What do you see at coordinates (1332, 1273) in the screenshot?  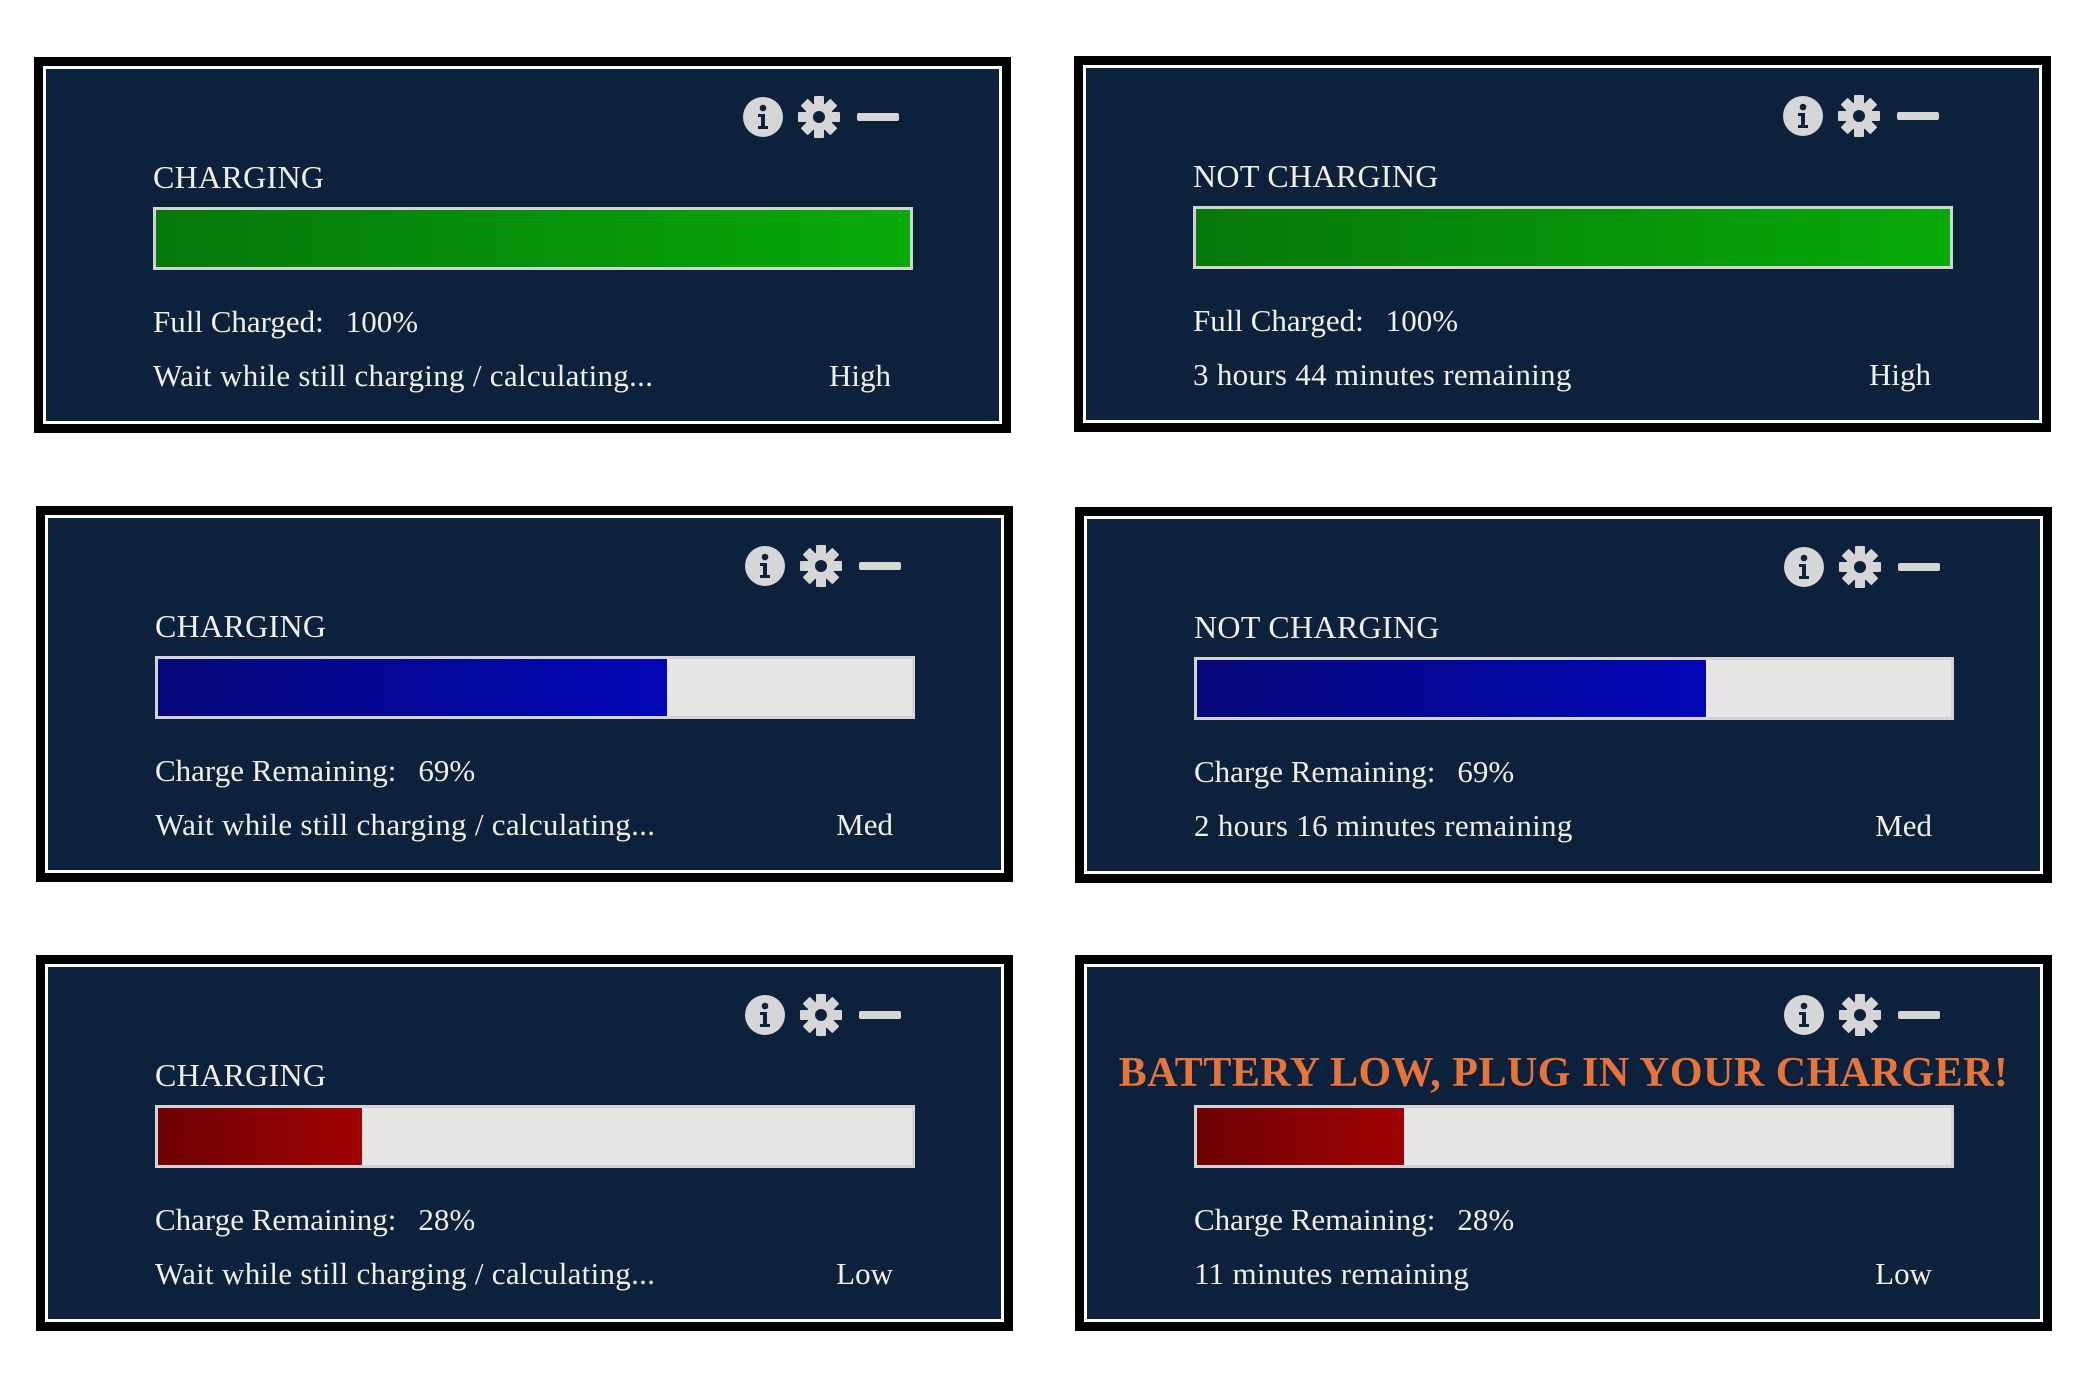 I see `time-remaining-message: 11 minutes remaining` at bounding box center [1332, 1273].